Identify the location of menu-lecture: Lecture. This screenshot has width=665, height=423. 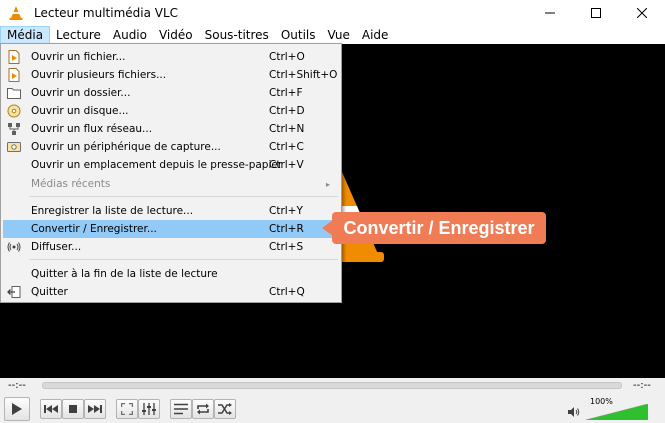
(78, 35).